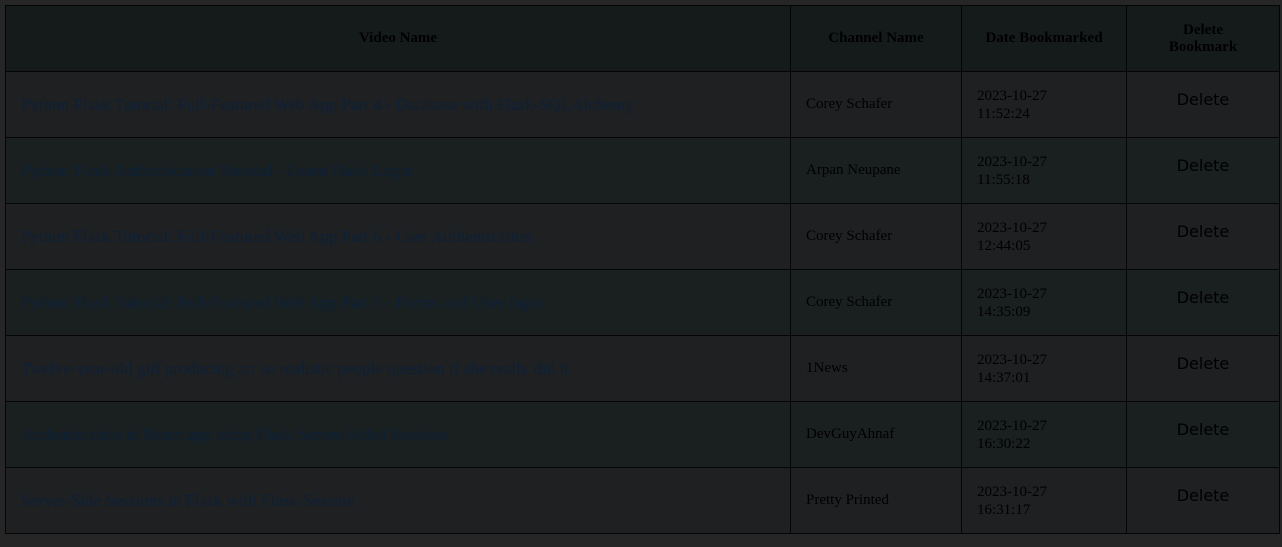  Describe the element at coordinates (876, 500) in the screenshot. I see `channel-name-cell: Pretty Printed` at that location.